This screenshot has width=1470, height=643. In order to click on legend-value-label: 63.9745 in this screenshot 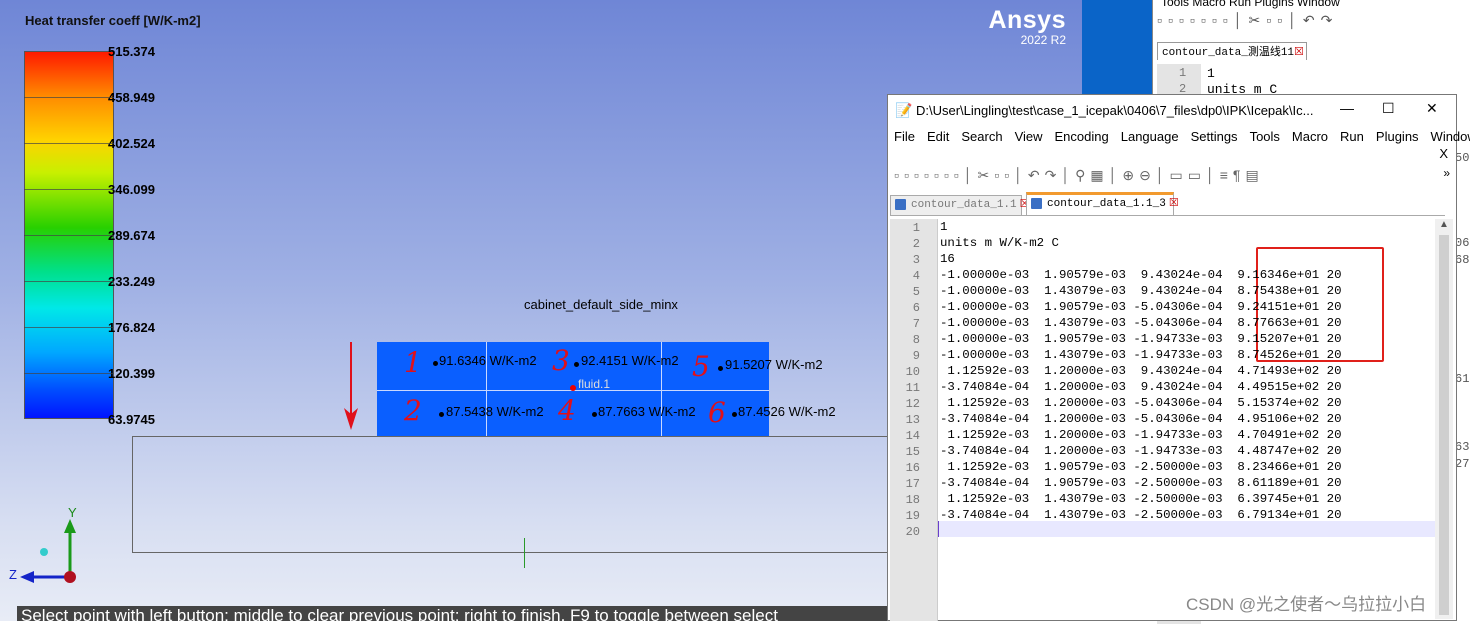, I will do `click(131, 419)`.